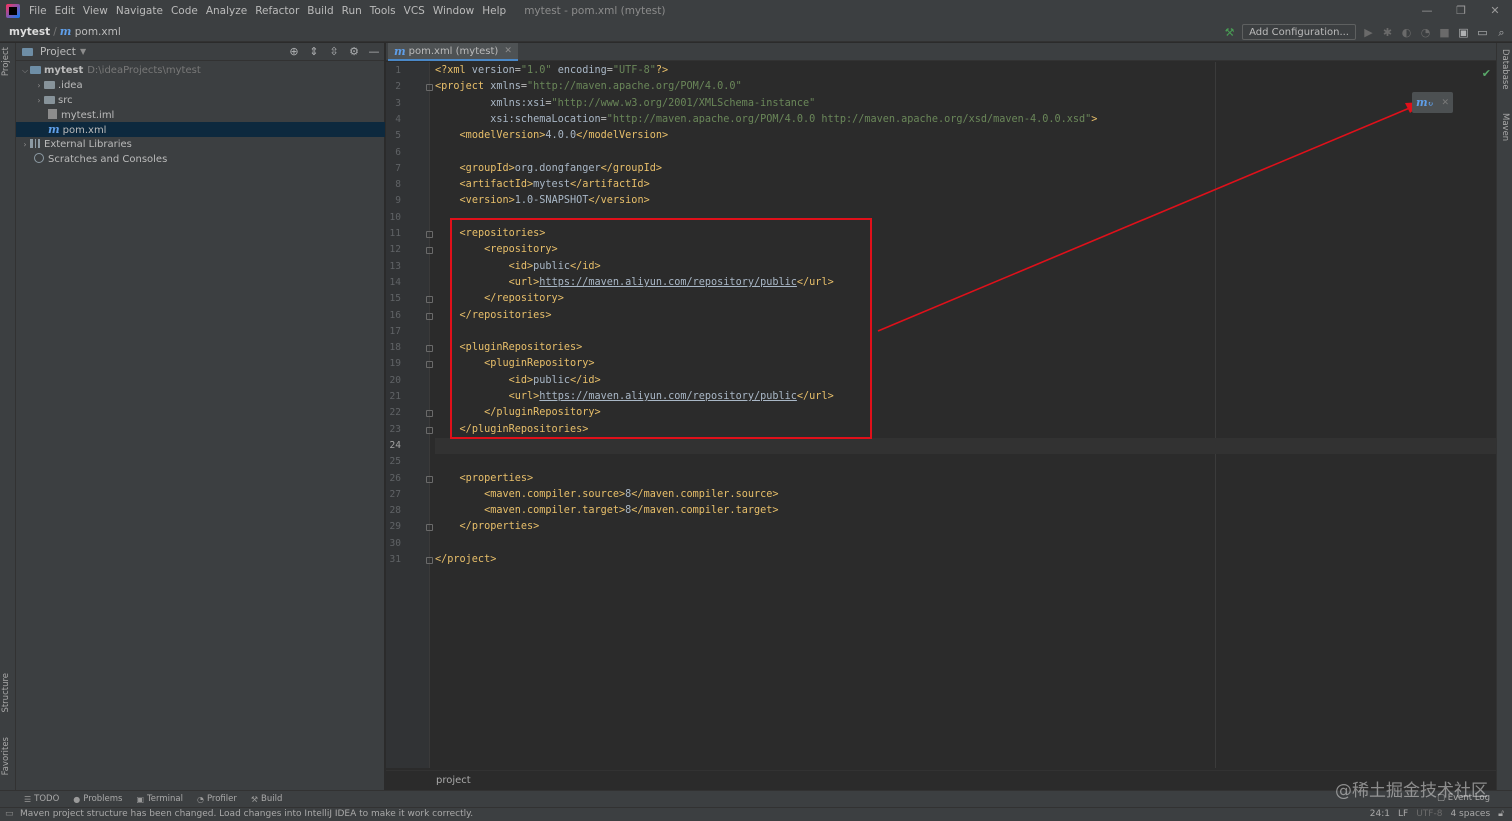 The width and height of the screenshot is (1512, 821). Describe the element at coordinates (453, 780) in the screenshot. I see `breadcrumb-project-tag: project` at that location.